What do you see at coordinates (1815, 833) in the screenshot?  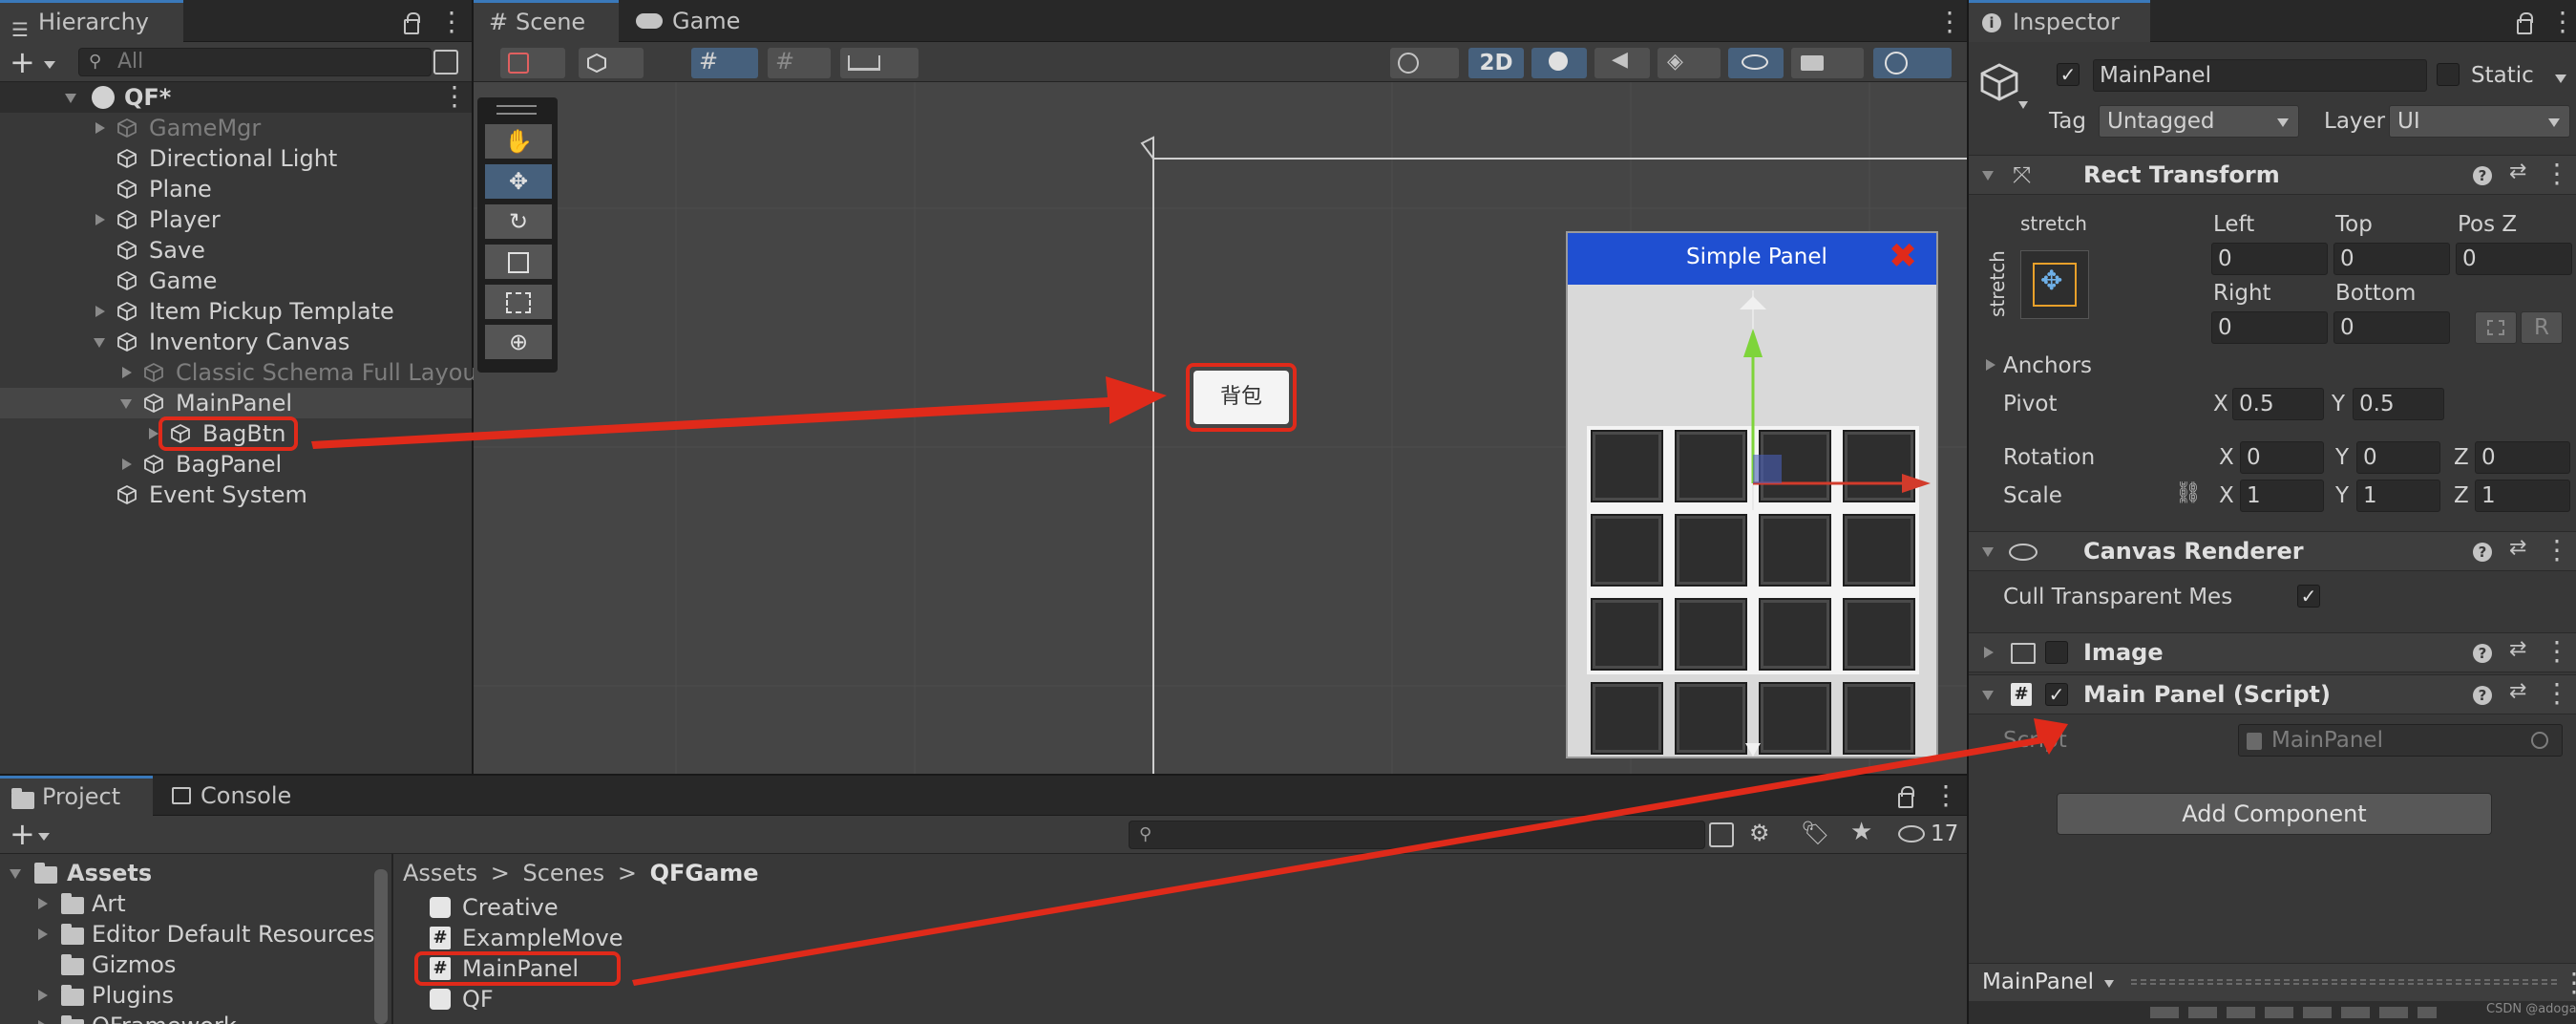 I see `filter-by-label-icon: 🏷` at bounding box center [1815, 833].